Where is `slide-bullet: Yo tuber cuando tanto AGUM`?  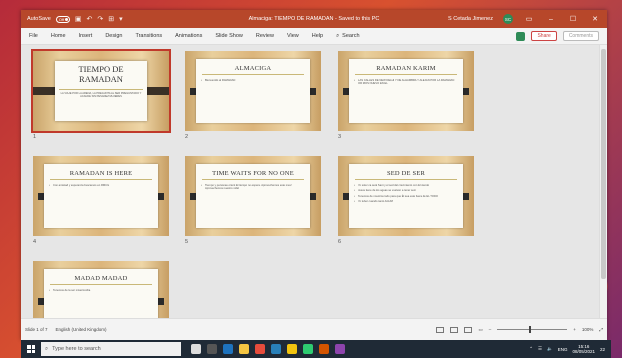 slide-bullet: Yo tuber cuando tanto AGUM is located at coordinates (405, 202).